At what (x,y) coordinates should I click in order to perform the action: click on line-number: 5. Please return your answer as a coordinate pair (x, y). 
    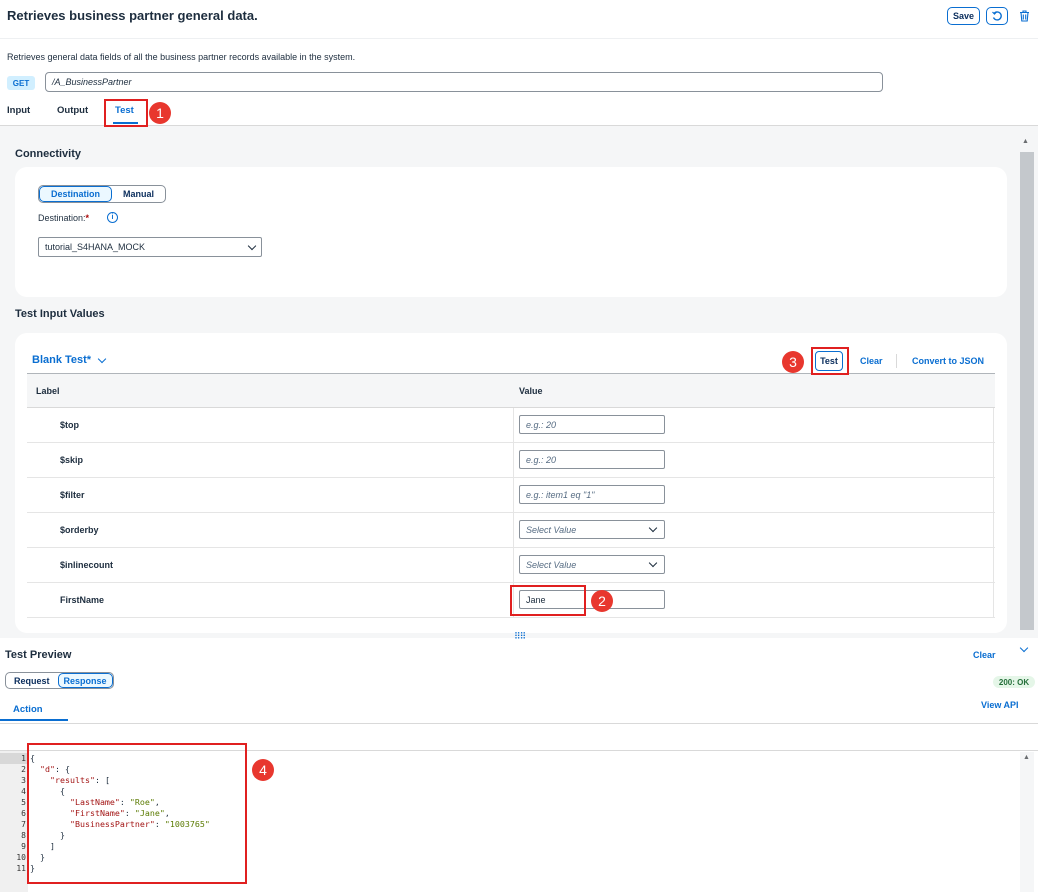
    Looking at the image, I should click on (23, 802).